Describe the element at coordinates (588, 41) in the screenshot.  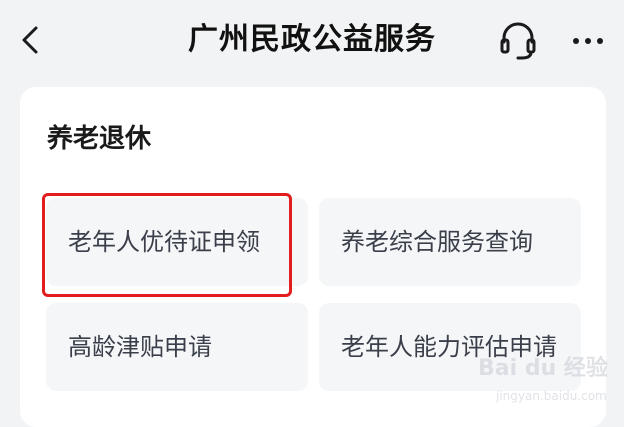
I see `more-horizontal-icon` at that location.